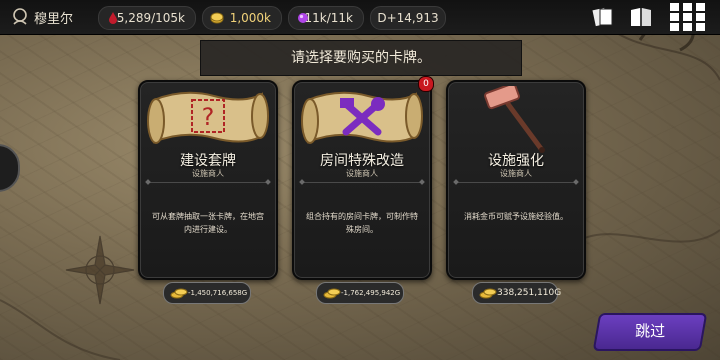 Image resolution: width=720 pixels, height=360 pixels. I want to click on skip-button-label: 跳过, so click(650, 331).